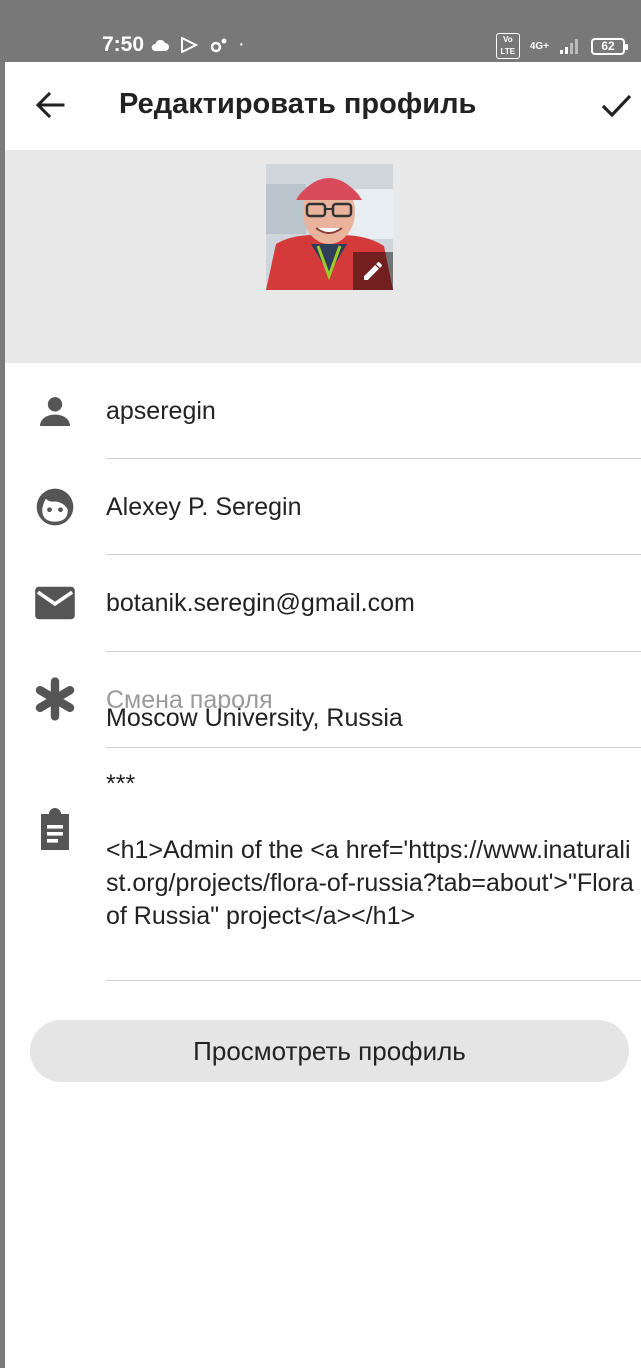 This screenshot has height=1368, width=641. What do you see at coordinates (160, 45) in the screenshot?
I see `cloud-icon` at bounding box center [160, 45].